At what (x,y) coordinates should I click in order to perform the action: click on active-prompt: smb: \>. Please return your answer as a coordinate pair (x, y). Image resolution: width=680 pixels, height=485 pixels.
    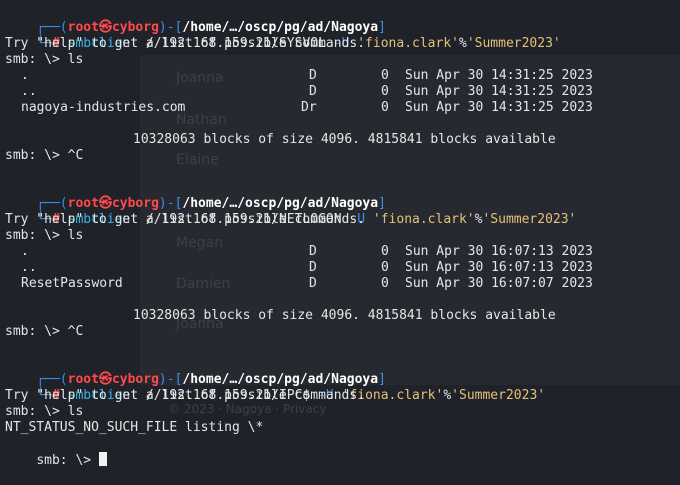
    Looking at the image, I should click on (56, 452).